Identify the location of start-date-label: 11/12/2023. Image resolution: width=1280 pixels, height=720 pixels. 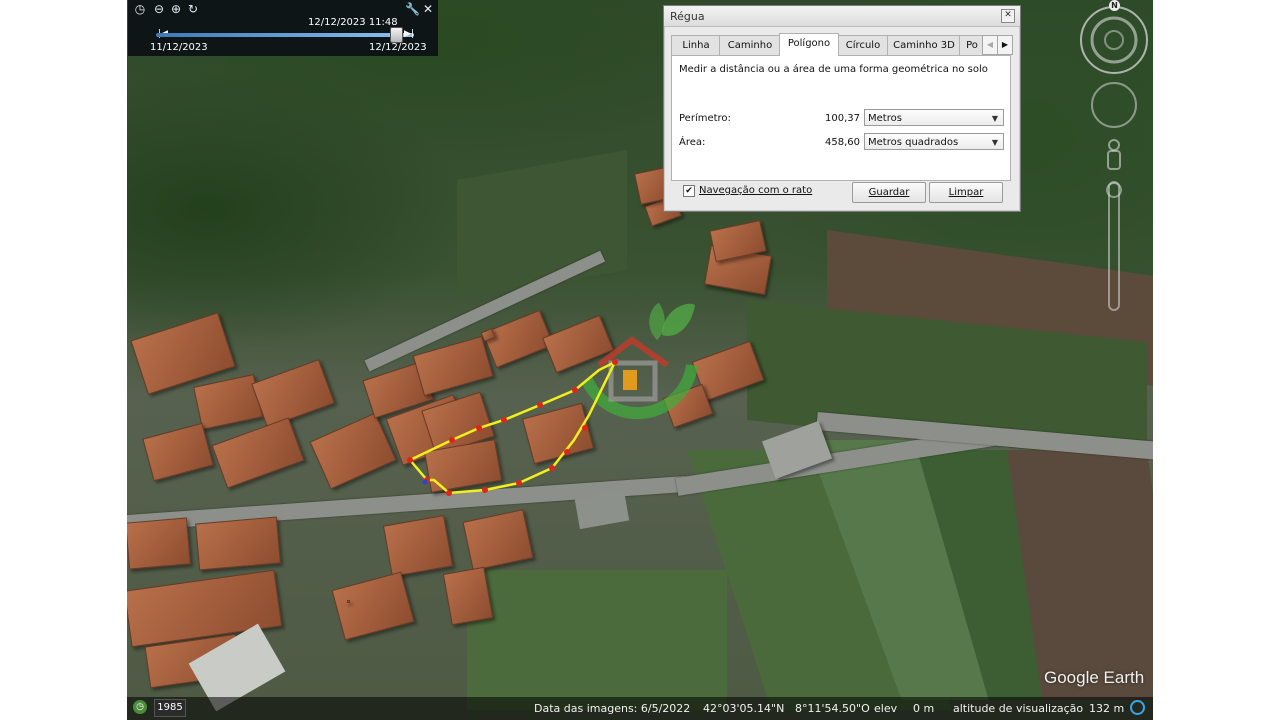
(179, 47).